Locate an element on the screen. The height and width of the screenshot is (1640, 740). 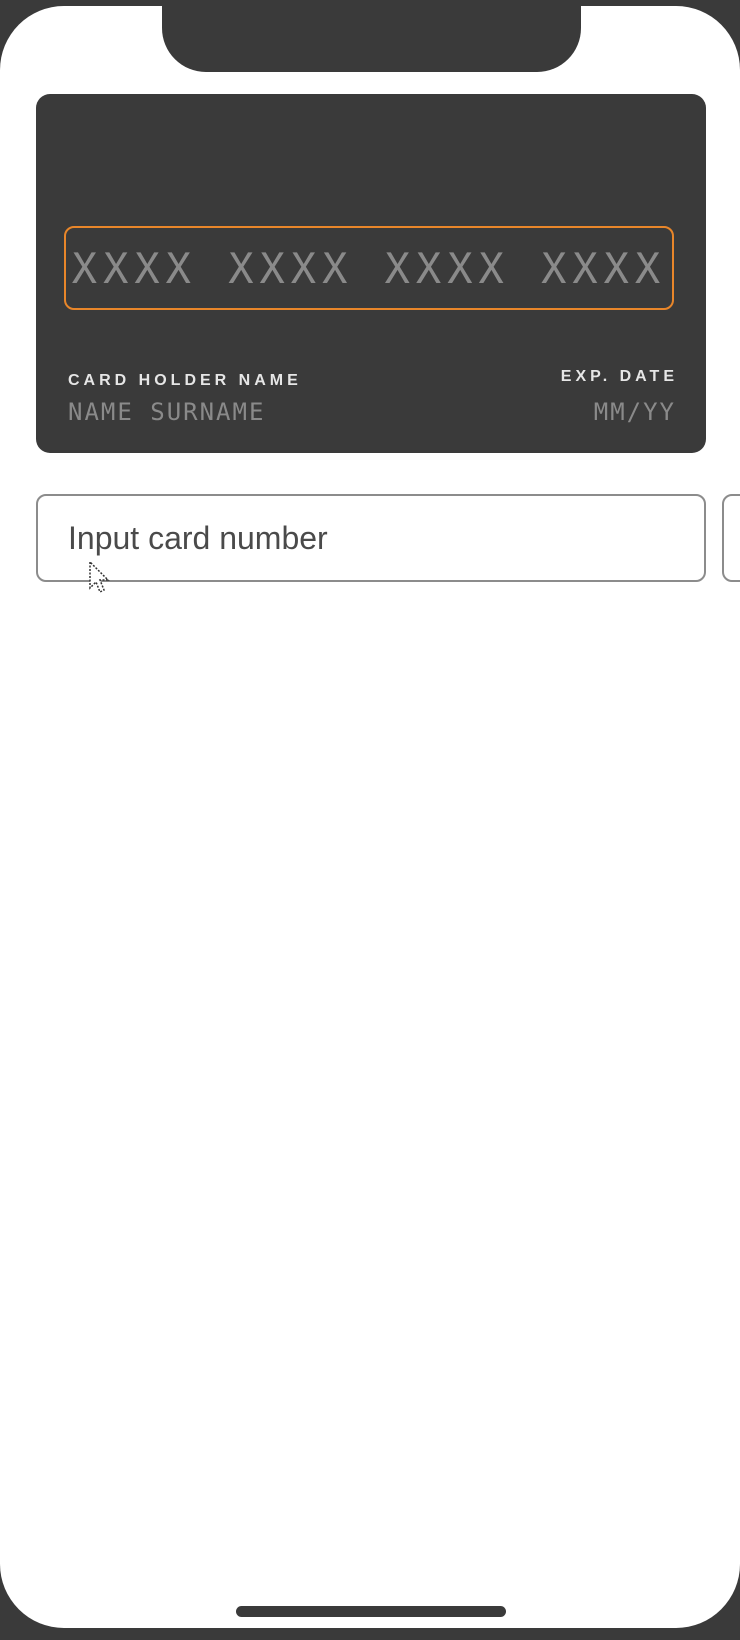
card-holder-label: CARD HOLDER NAME is located at coordinates (185, 380).